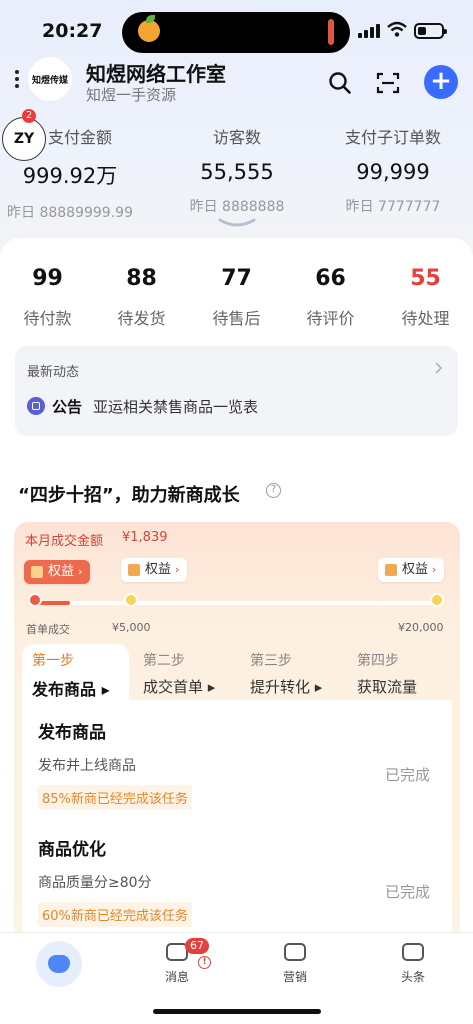 Image resolution: width=473 pixels, height=1024 pixels. I want to click on metric-payment-amount: 支付金额 999.92万 昨日 88889999.99, so click(72, 173).